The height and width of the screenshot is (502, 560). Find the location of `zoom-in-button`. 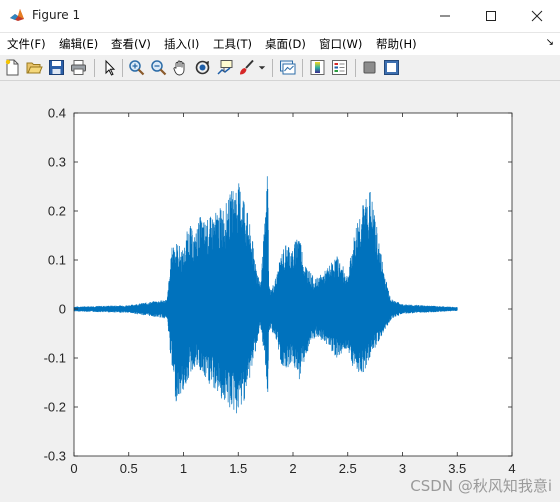

zoom-in-button is located at coordinates (136, 67).